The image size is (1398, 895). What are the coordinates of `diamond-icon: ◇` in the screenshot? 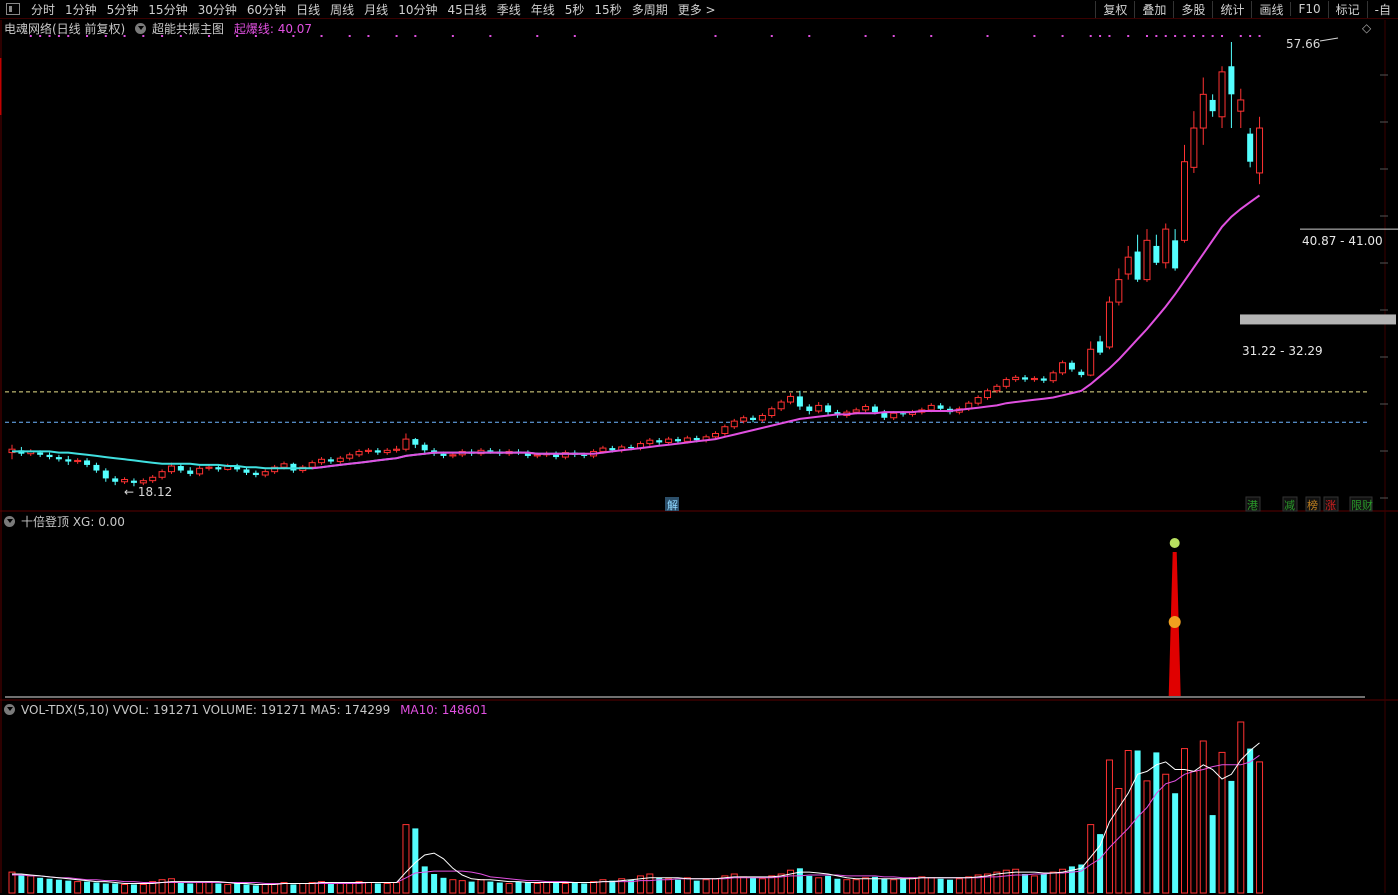 It's located at (1367, 28).